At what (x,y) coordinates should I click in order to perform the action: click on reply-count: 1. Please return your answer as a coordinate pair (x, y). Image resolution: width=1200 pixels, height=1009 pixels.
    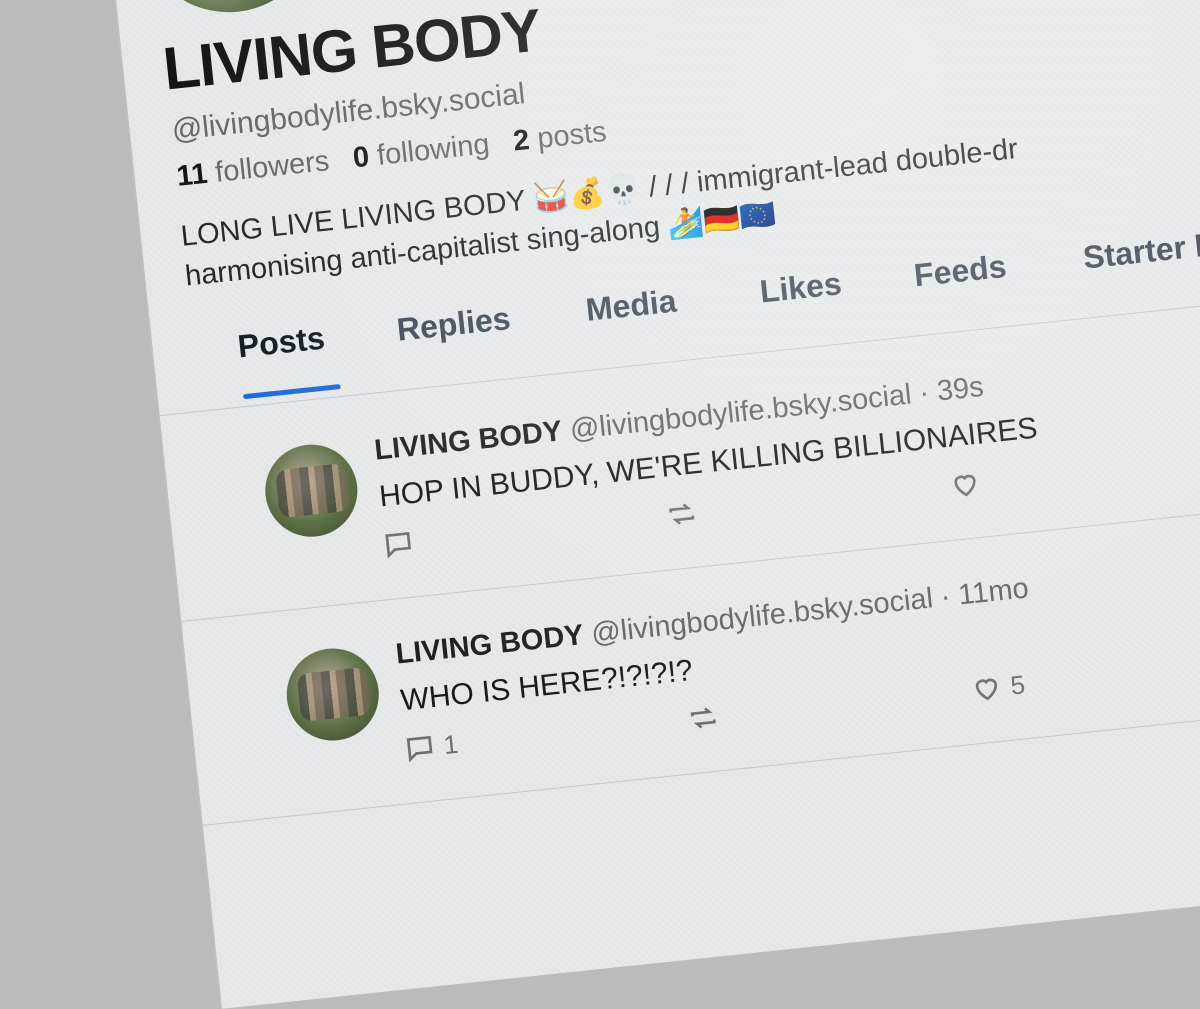
    Looking at the image, I should click on (451, 744).